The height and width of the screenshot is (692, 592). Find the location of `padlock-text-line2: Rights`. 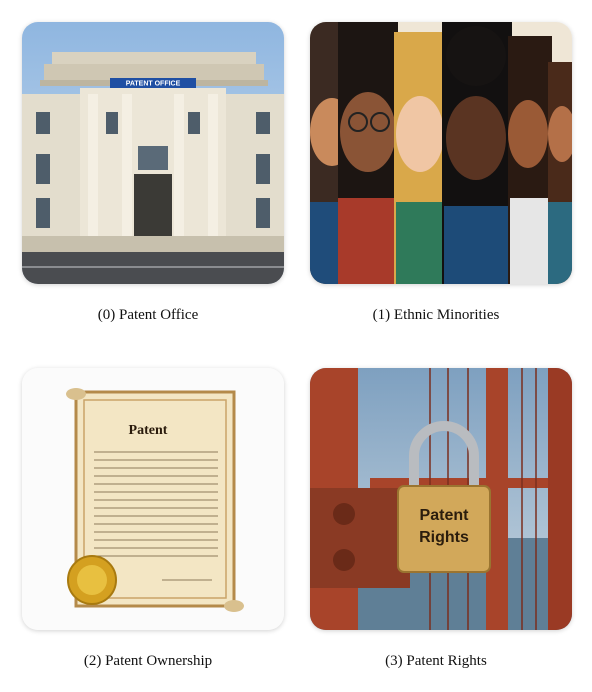

padlock-text-line2: Rights is located at coordinates (444, 537).